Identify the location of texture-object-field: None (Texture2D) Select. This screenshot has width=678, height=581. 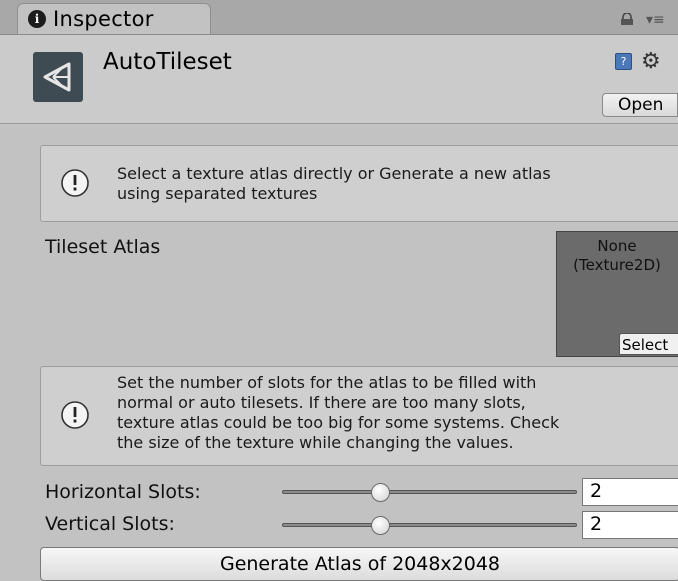
(617, 294).